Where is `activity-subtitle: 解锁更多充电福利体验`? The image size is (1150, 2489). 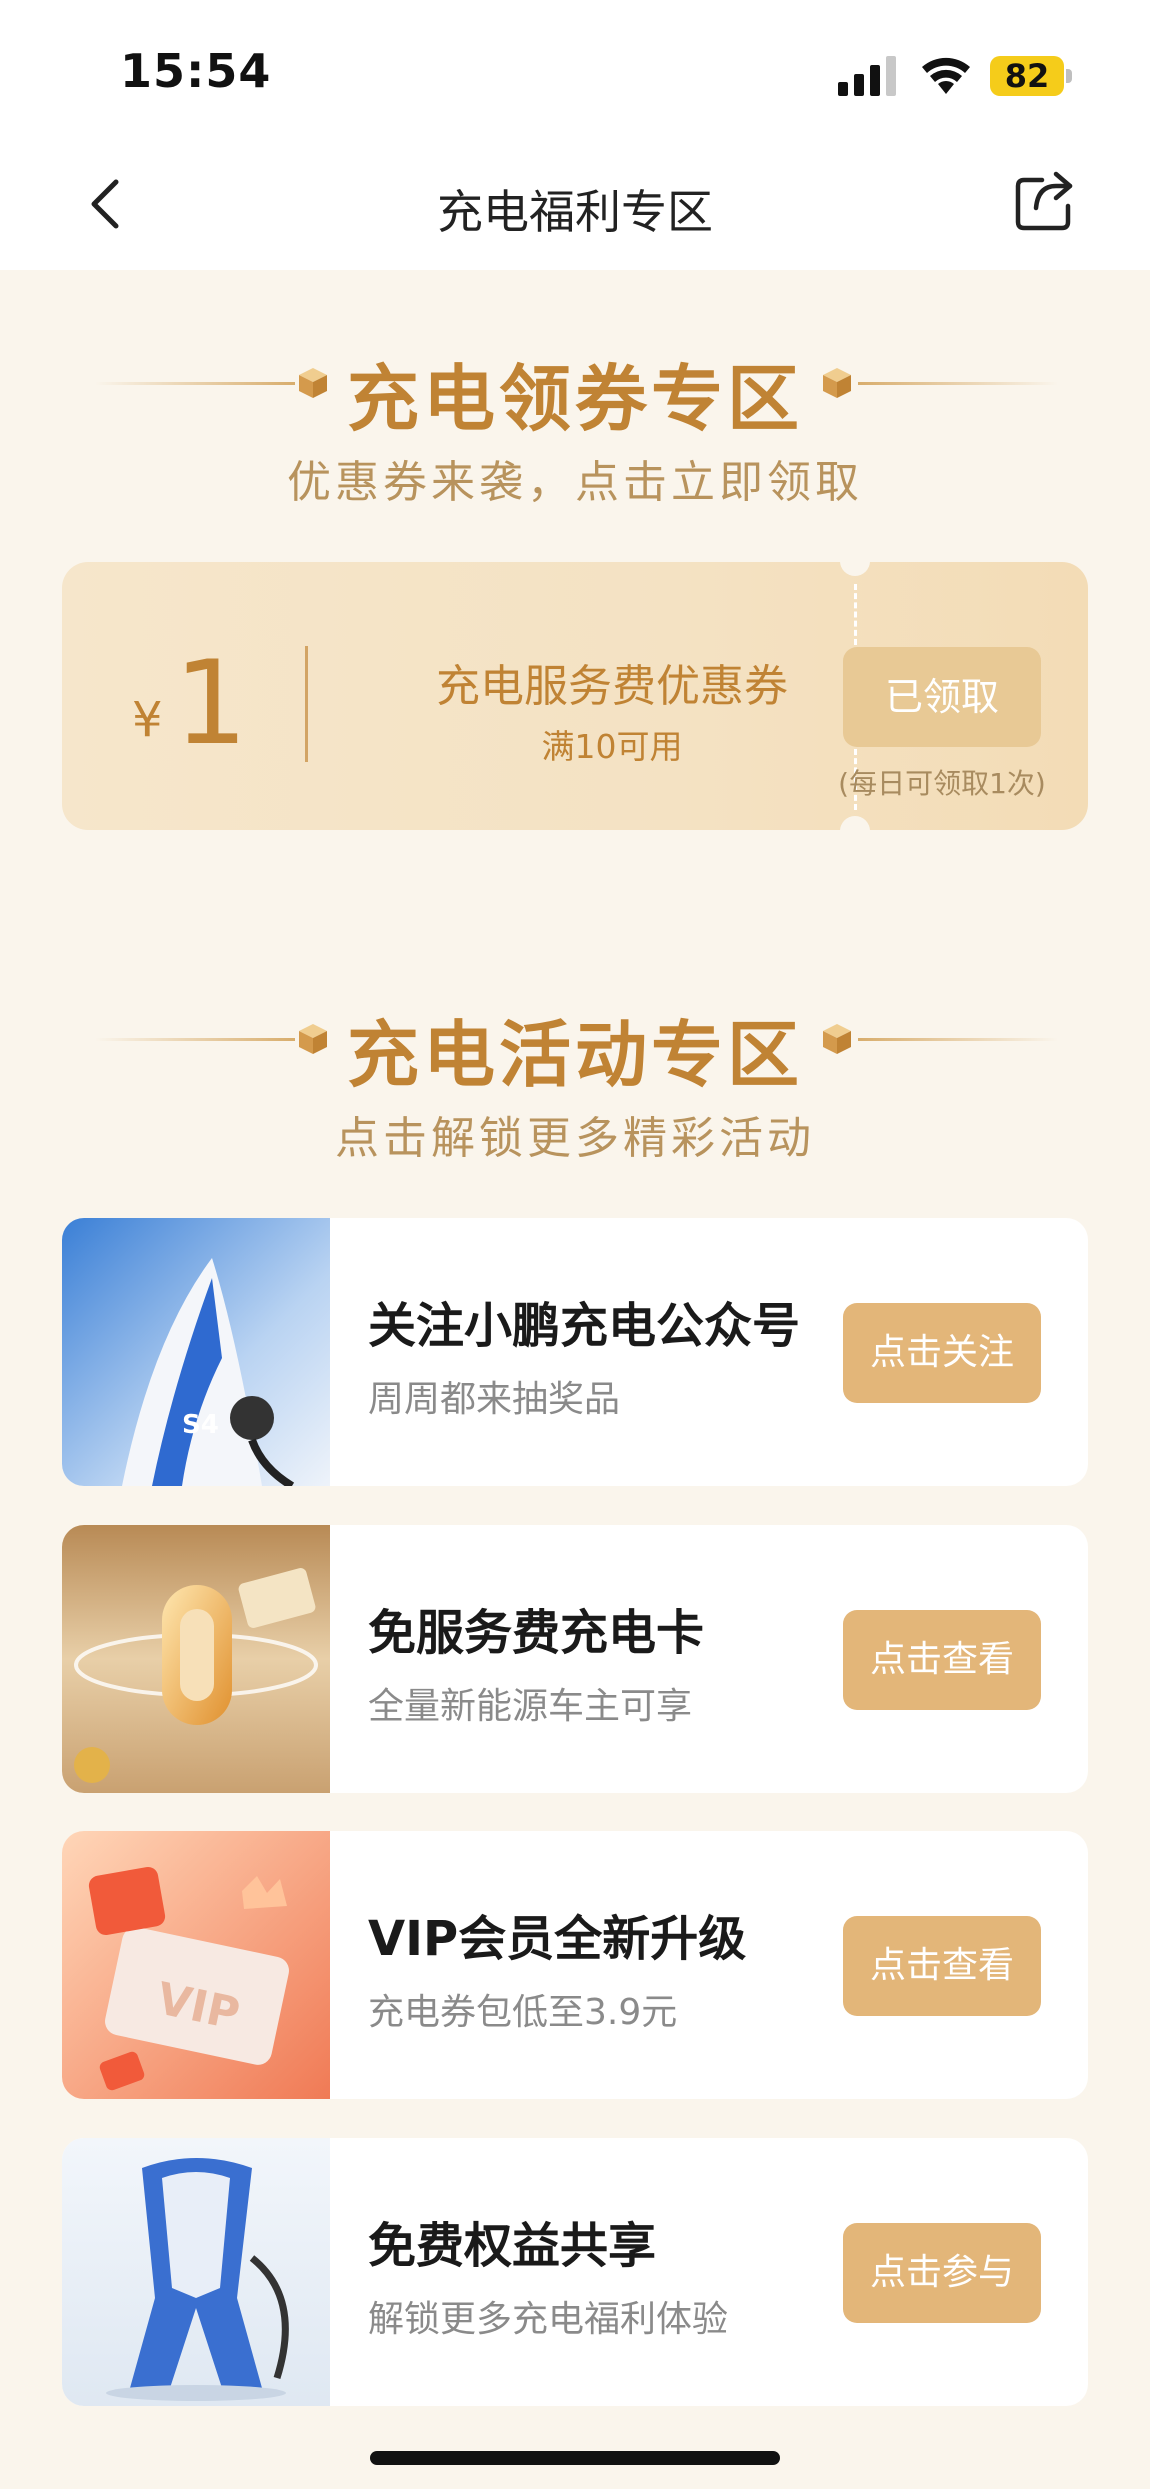 activity-subtitle: 解锁更多充电福利体验 is located at coordinates (548, 2319).